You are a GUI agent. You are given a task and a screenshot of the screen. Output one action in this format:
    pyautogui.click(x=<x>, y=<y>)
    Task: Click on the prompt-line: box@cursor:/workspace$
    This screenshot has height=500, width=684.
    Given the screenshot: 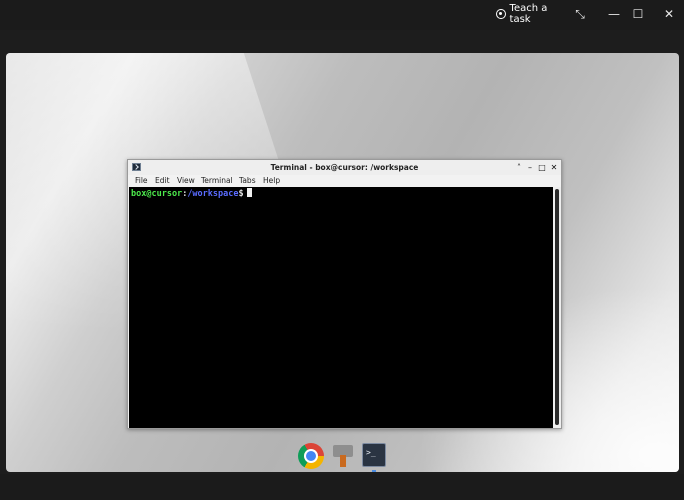 What is the action you would take?
    pyautogui.click(x=191, y=193)
    